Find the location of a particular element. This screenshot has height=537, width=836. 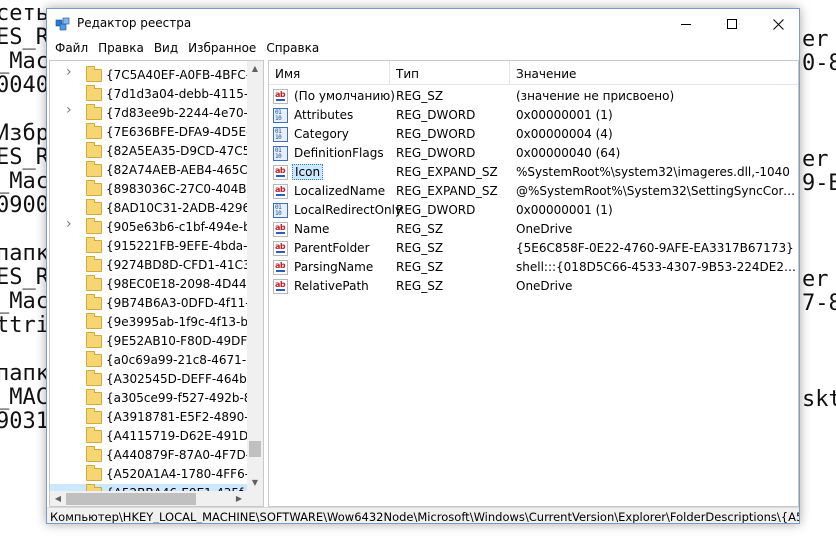

menu-file: Файл is located at coordinates (67, 48).